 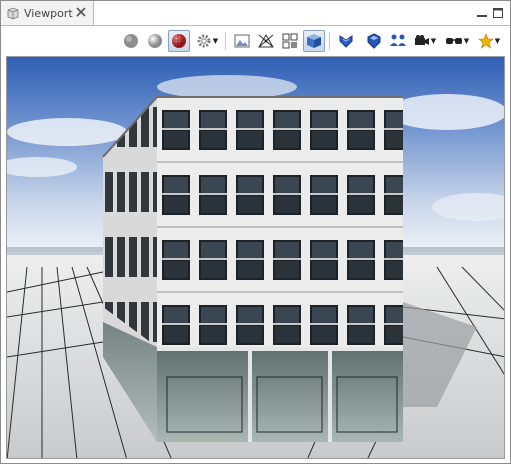 What do you see at coordinates (482, 13) in the screenshot?
I see `minimize-icon` at bounding box center [482, 13].